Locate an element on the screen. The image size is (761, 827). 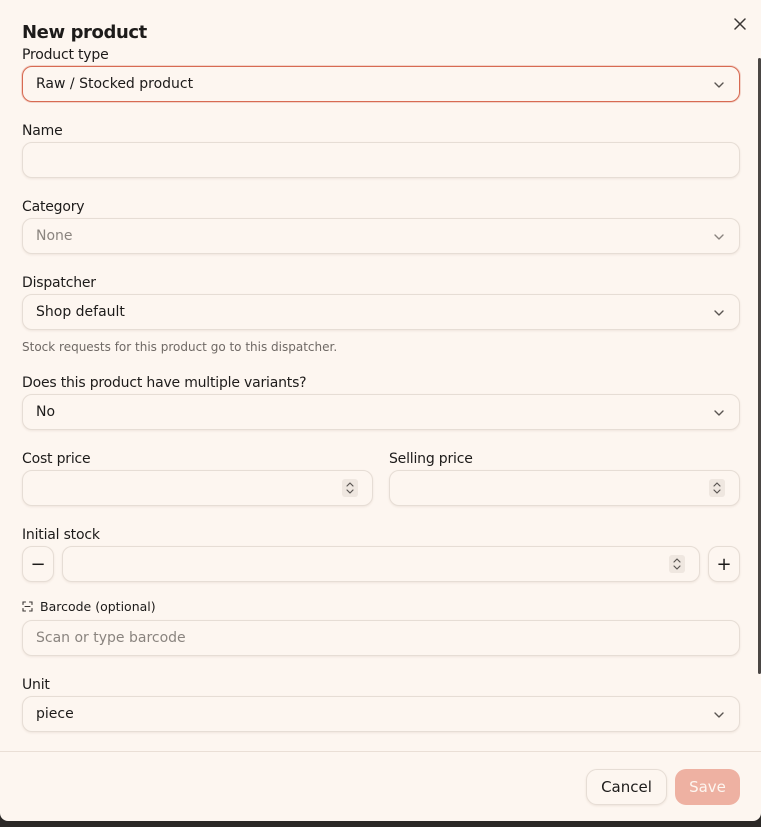
cancel-button: Cancel is located at coordinates (626, 787).